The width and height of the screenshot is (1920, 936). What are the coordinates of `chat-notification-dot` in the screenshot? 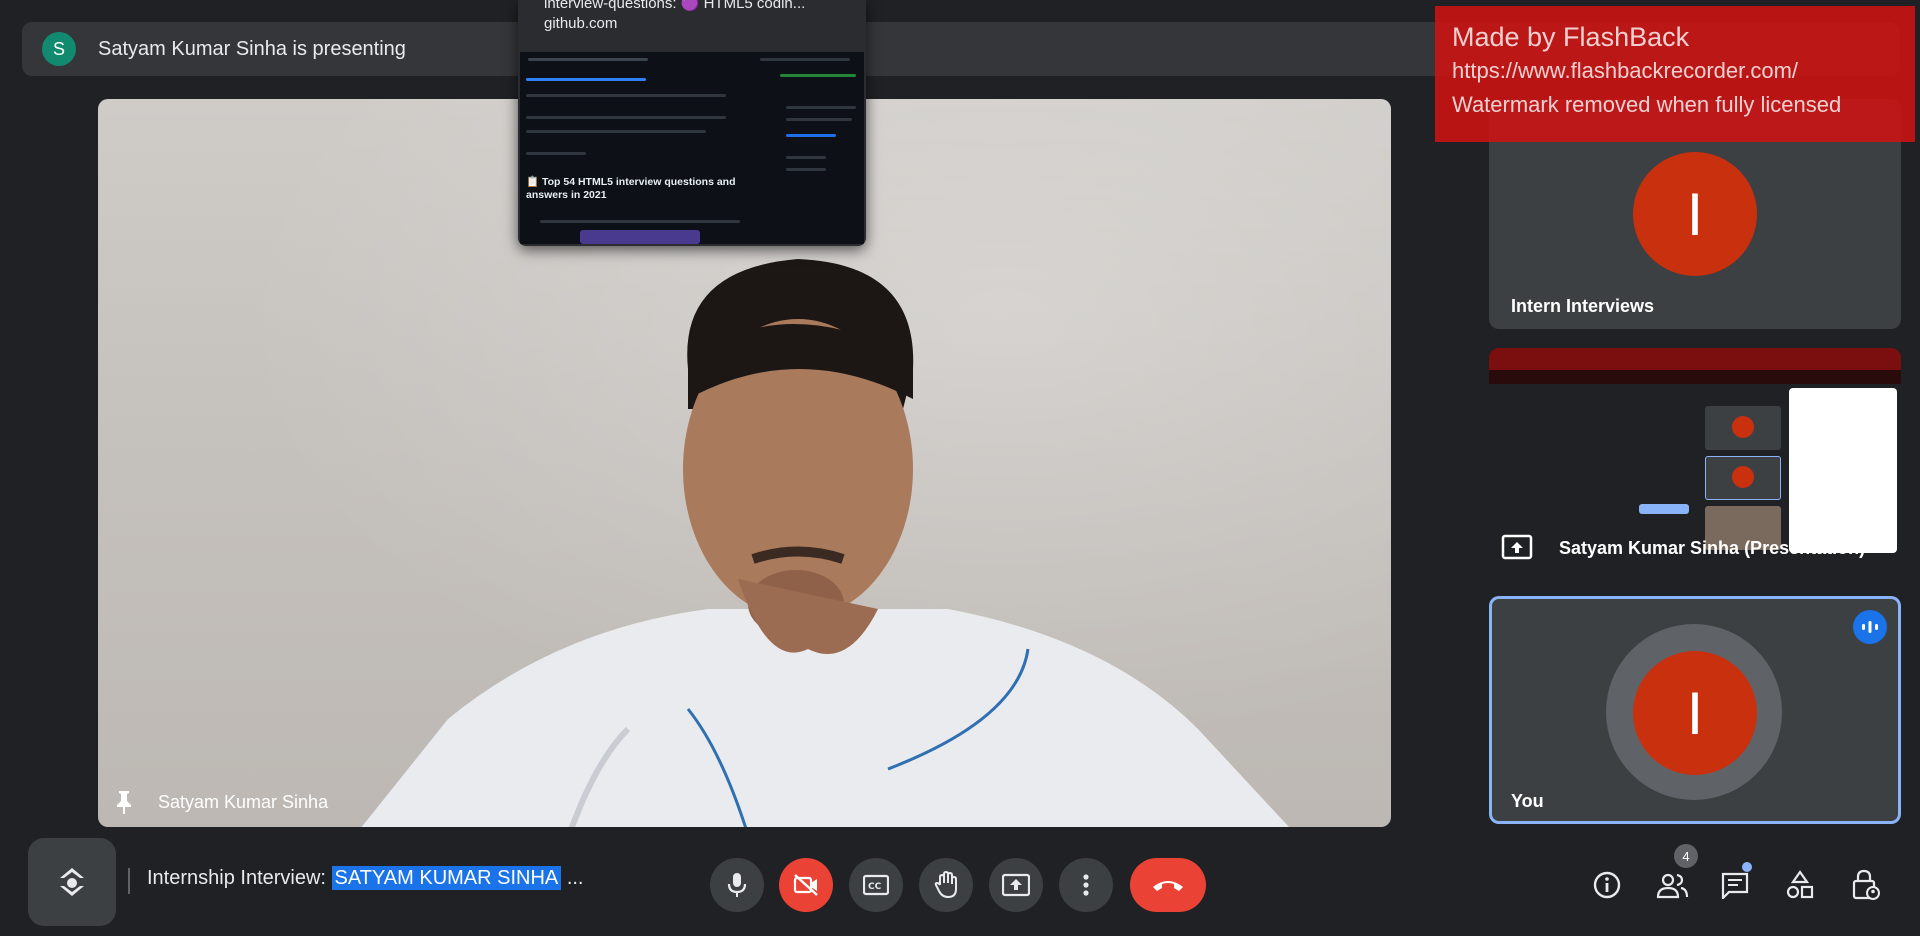 It's located at (1747, 867).